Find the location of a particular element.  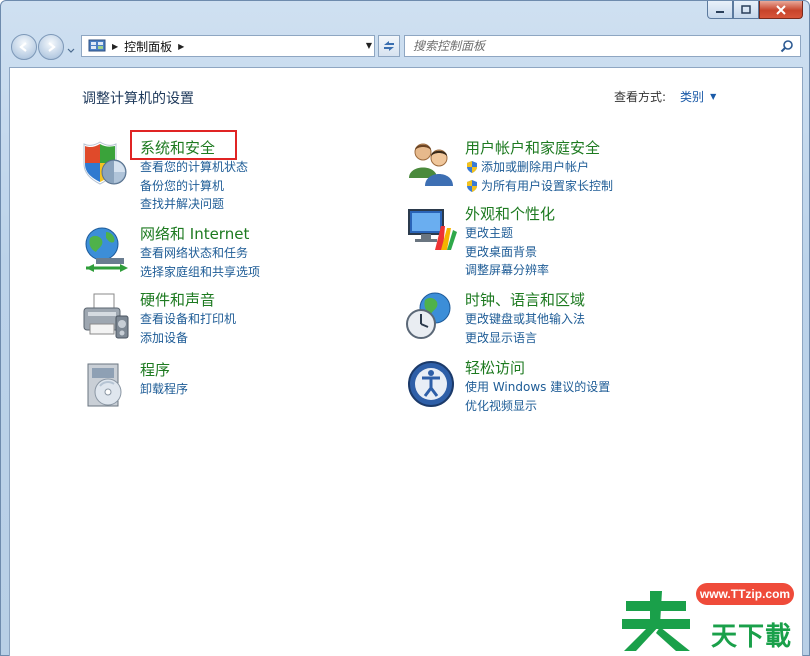

close-button is located at coordinates (781, 10).